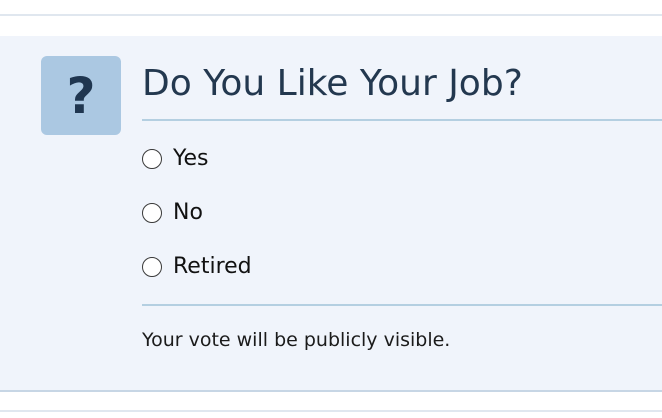  What do you see at coordinates (331, 15) in the screenshot?
I see `top-divider` at bounding box center [331, 15].